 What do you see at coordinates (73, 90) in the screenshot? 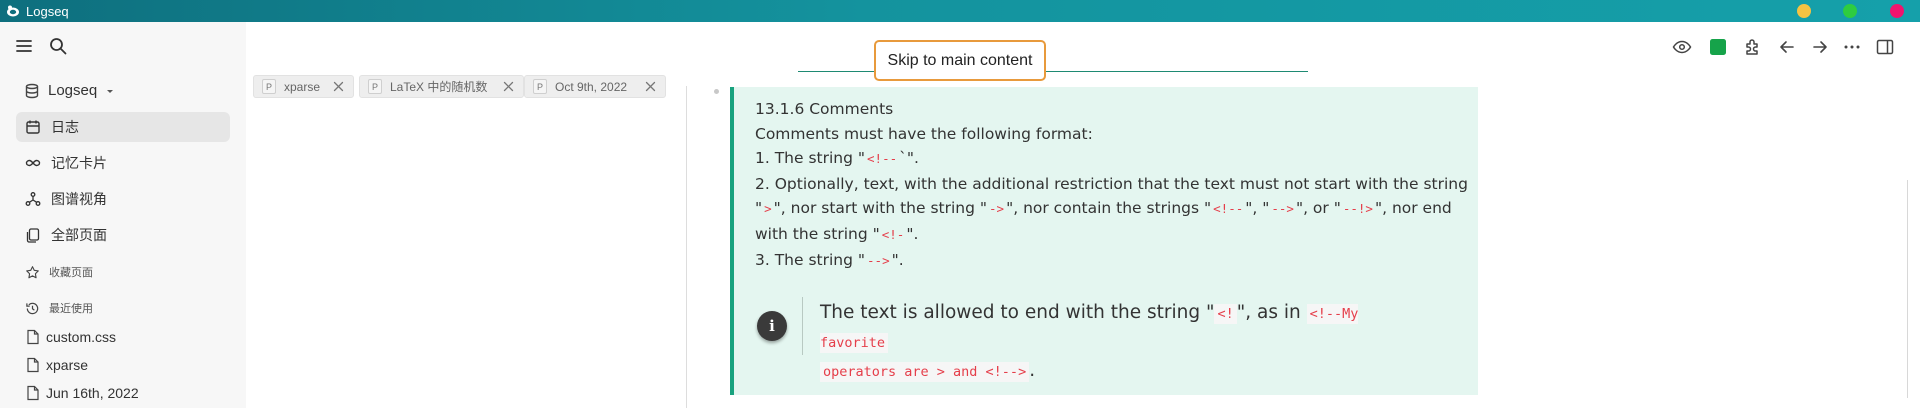
I see `graph-name: Logseq` at bounding box center [73, 90].